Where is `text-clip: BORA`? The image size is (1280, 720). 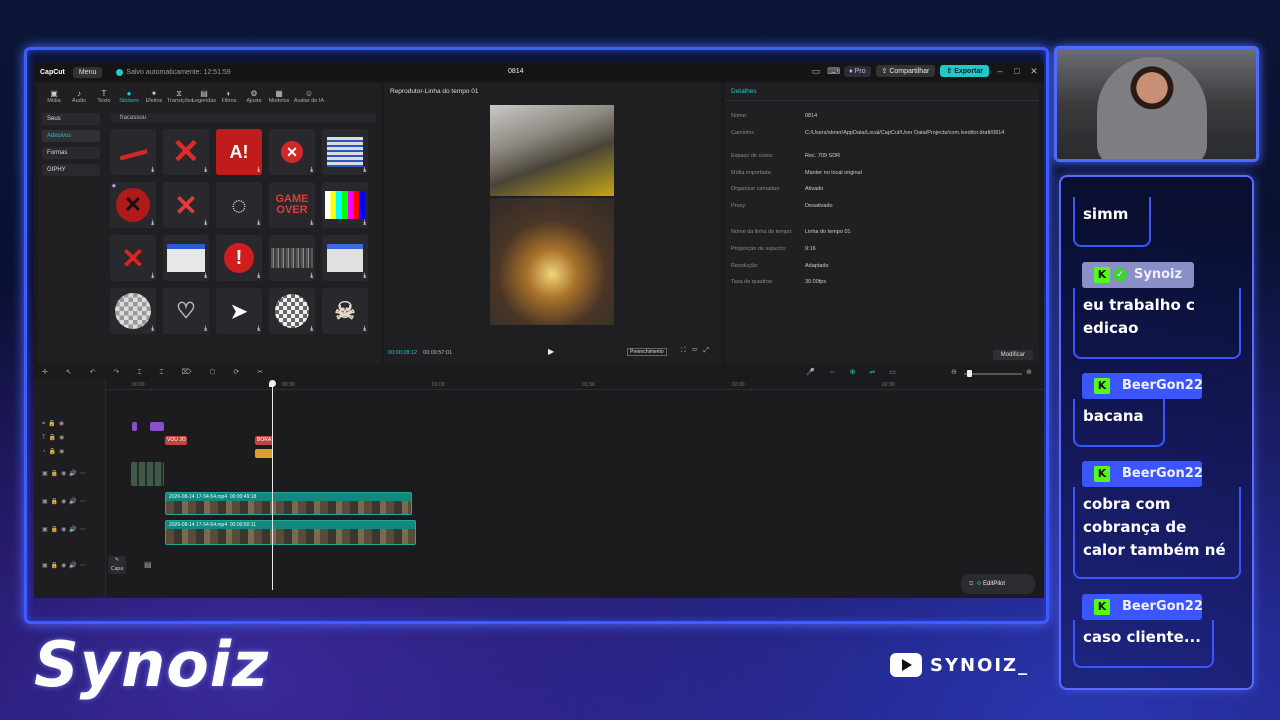
text-clip: BORA is located at coordinates (264, 440).